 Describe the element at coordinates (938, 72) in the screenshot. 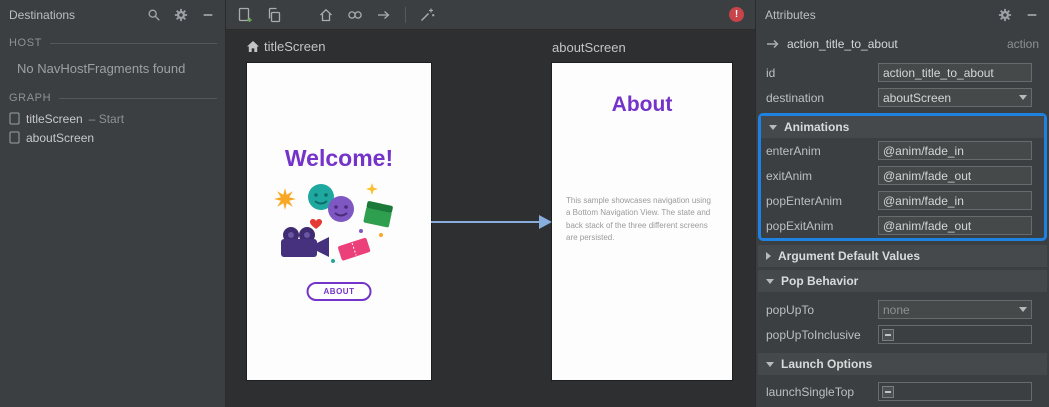

I see `id-value: action_title_to_about` at that location.